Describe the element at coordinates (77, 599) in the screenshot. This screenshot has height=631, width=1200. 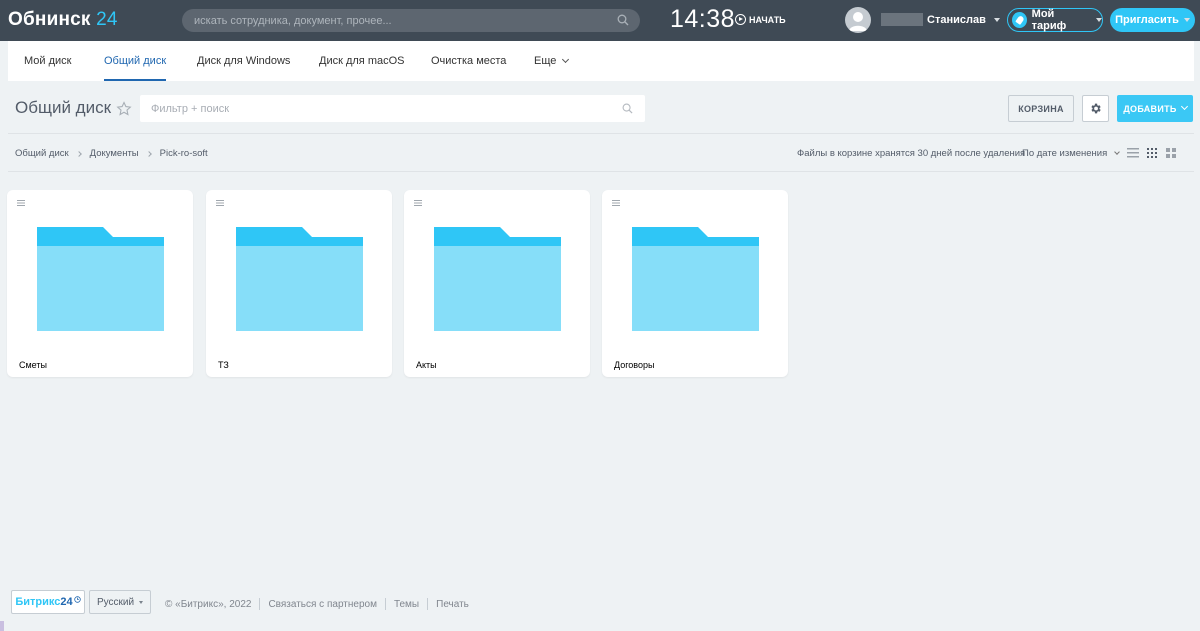
I see `clock-icon` at that location.